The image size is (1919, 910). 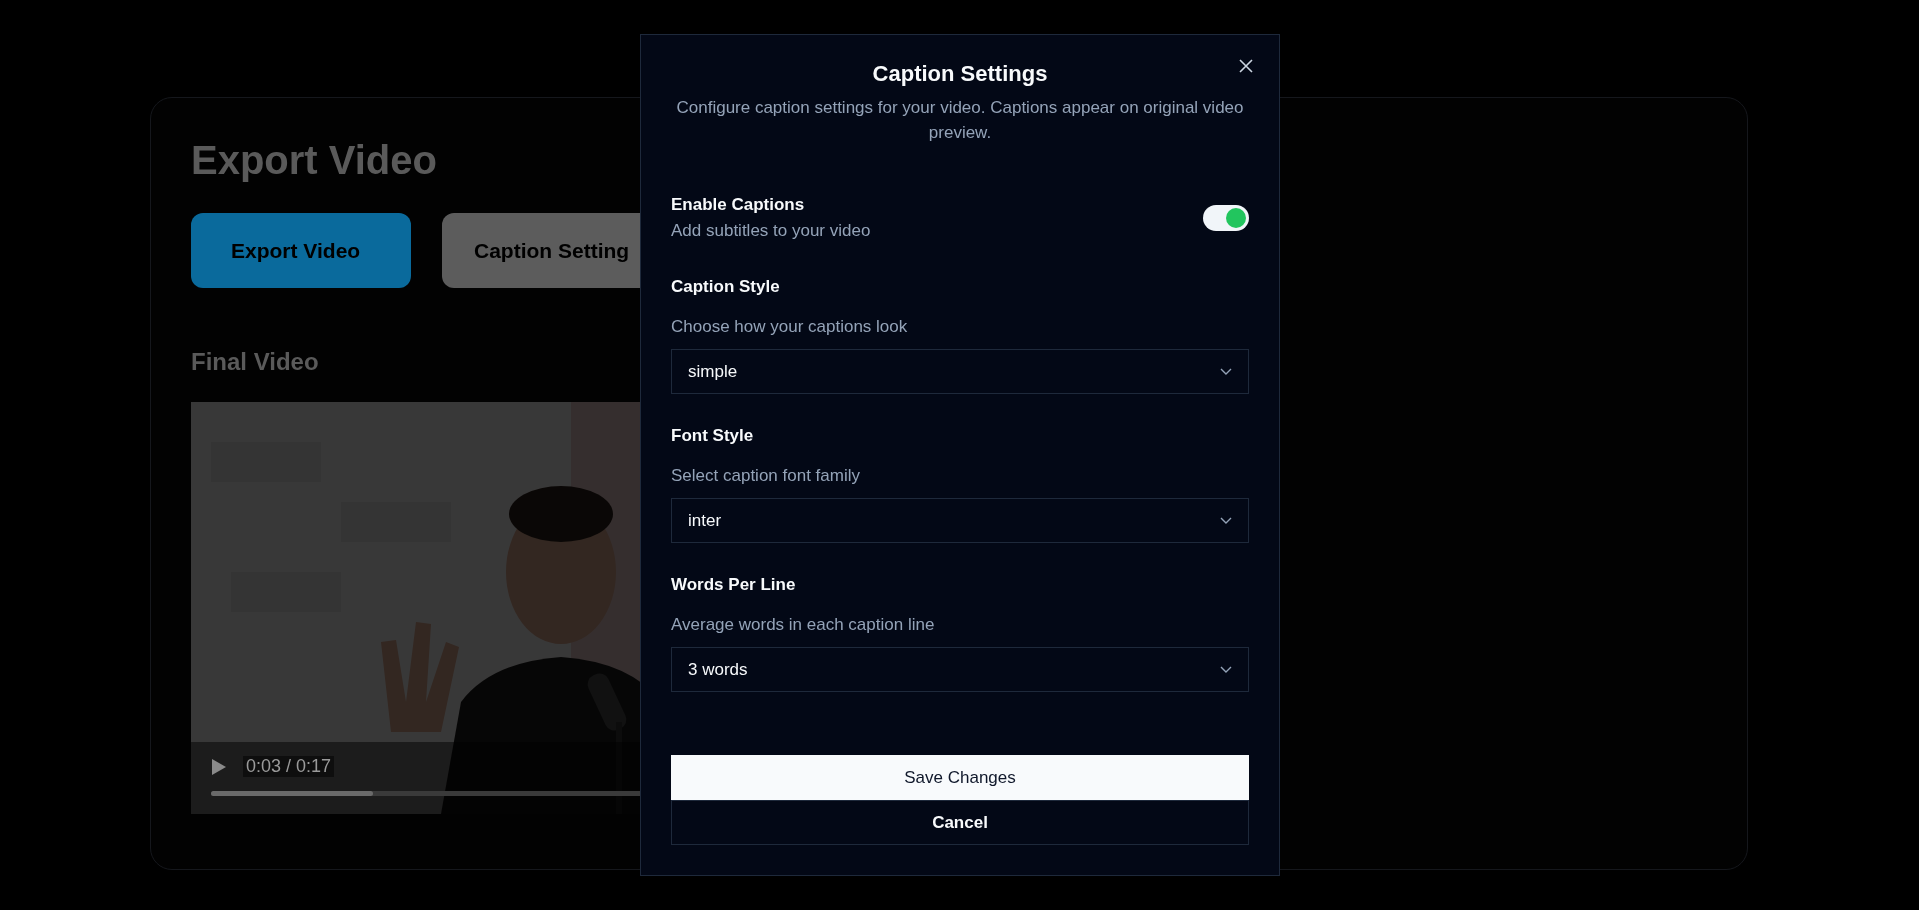 I want to click on setting-label: Words Per Line, so click(x=734, y=585).